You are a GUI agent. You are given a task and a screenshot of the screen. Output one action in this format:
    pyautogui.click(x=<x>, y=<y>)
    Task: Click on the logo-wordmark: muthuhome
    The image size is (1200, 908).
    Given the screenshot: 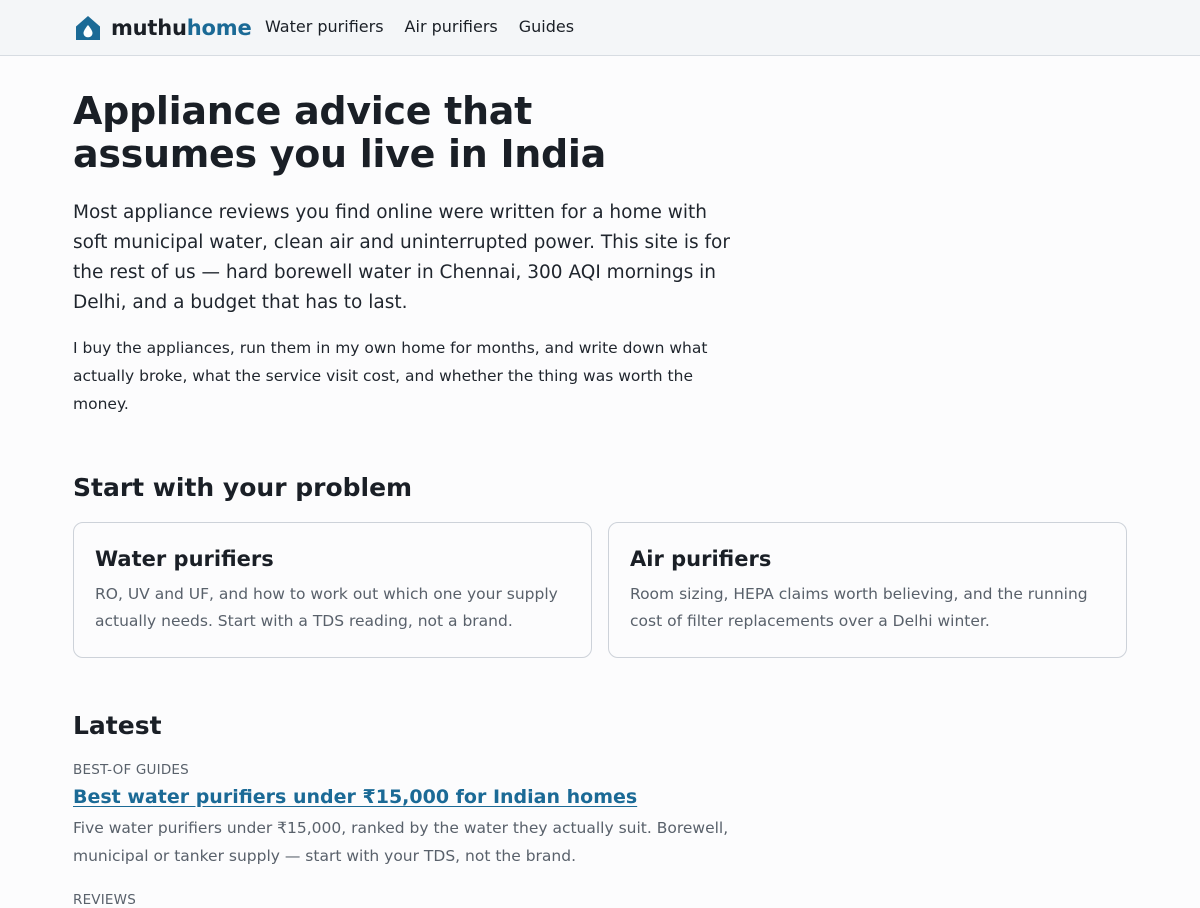 What is the action you would take?
    pyautogui.click(x=181, y=28)
    